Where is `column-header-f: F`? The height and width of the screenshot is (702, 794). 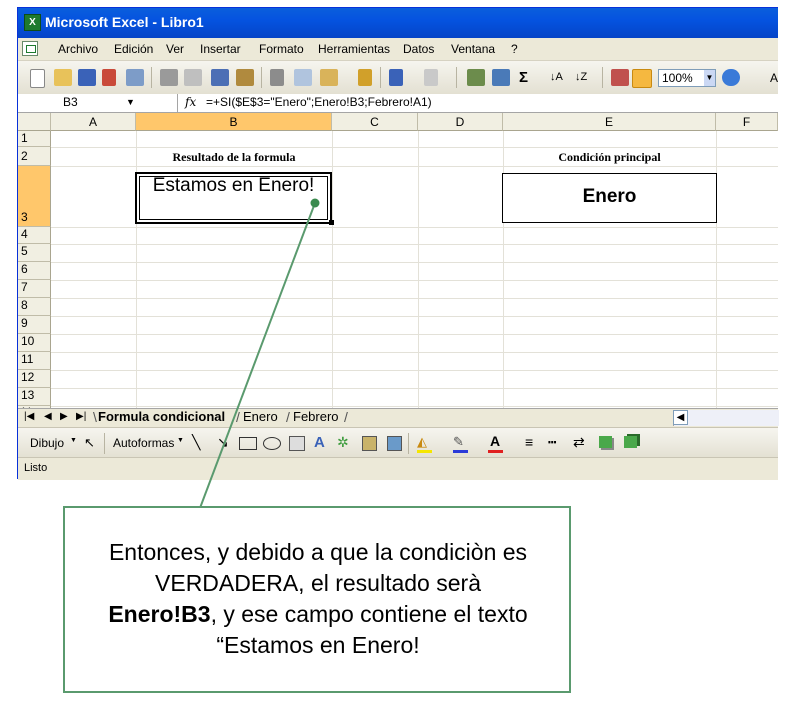 column-header-f: F is located at coordinates (747, 122).